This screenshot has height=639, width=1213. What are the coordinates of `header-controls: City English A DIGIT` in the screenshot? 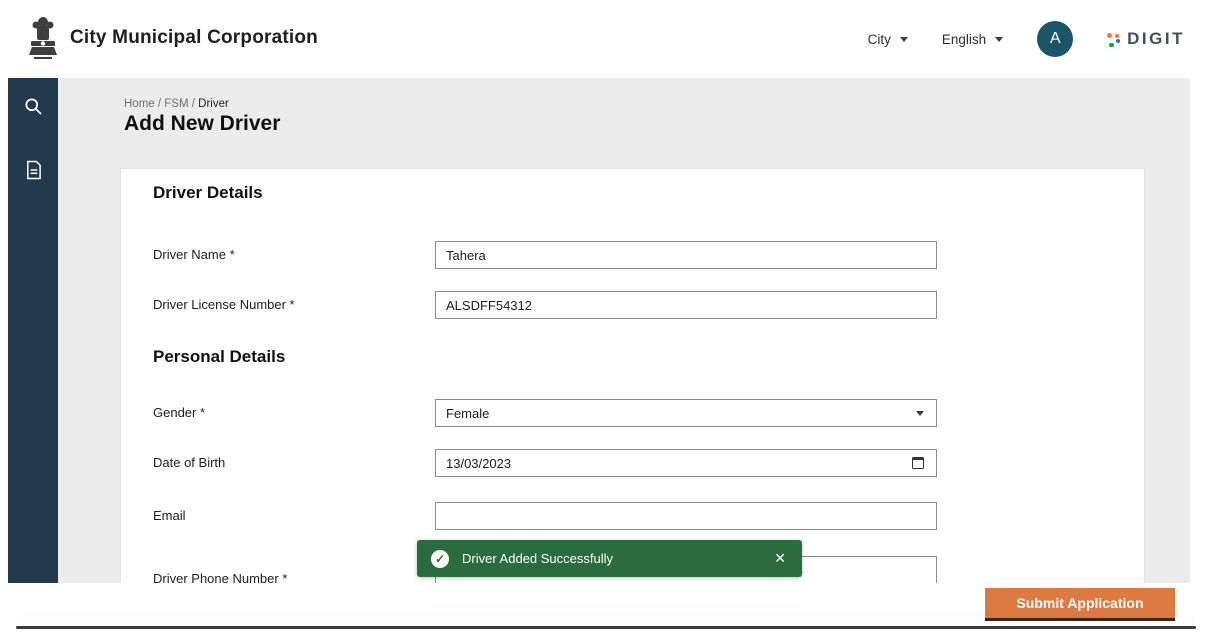 It's located at (1026, 39).